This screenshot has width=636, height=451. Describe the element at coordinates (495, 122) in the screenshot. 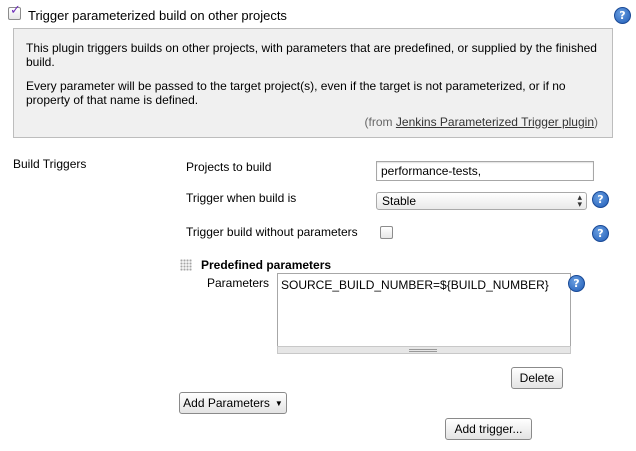

I see `plugin-link: Jenkins Parameterized Trigger plugin` at that location.